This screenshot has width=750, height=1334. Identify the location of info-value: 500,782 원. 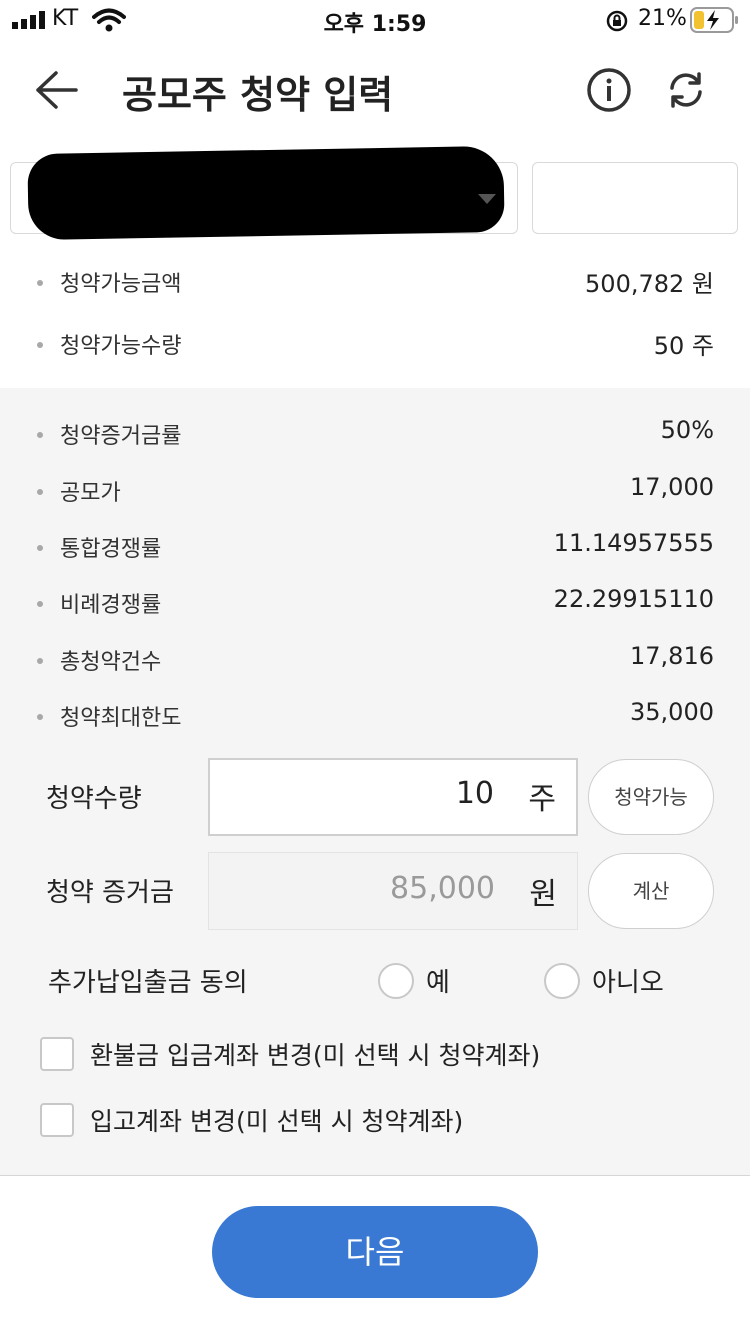
(649, 284).